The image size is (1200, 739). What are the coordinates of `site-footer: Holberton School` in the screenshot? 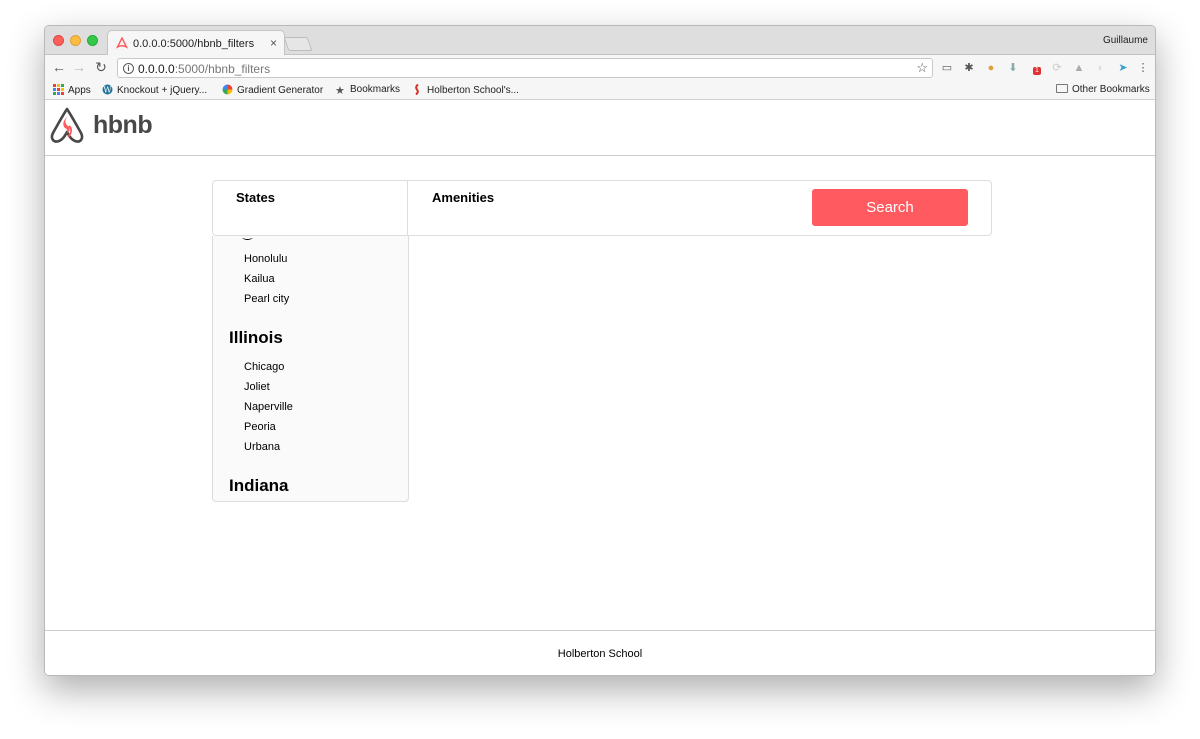 It's located at (600, 652).